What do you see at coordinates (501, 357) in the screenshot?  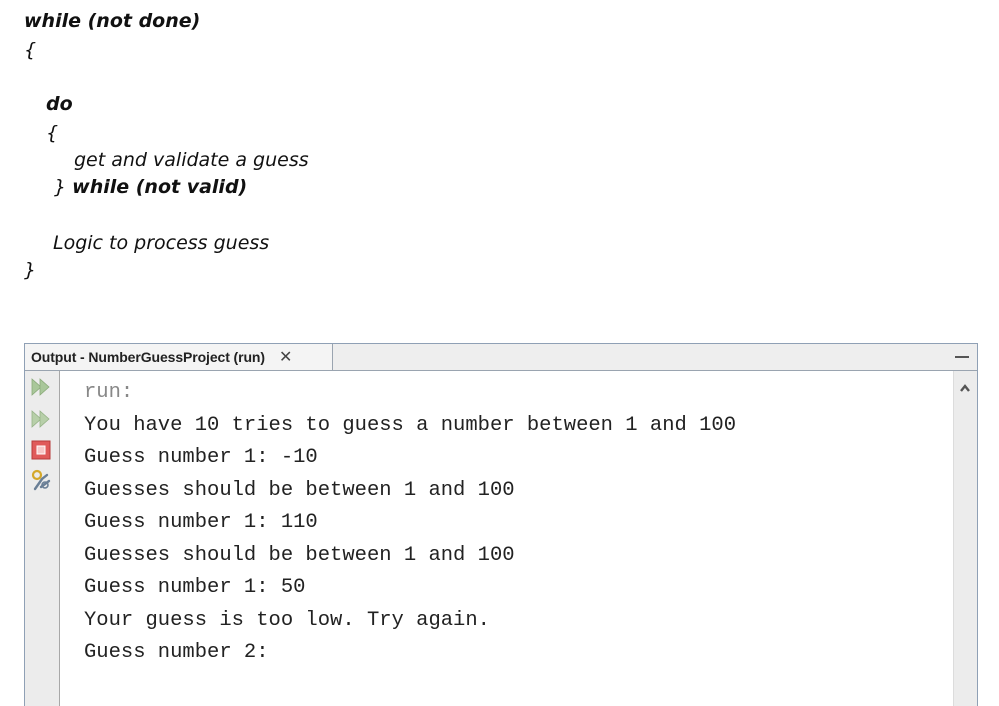 I see `panel-header: Output - NumberGuessProject (run) ✕` at bounding box center [501, 357].